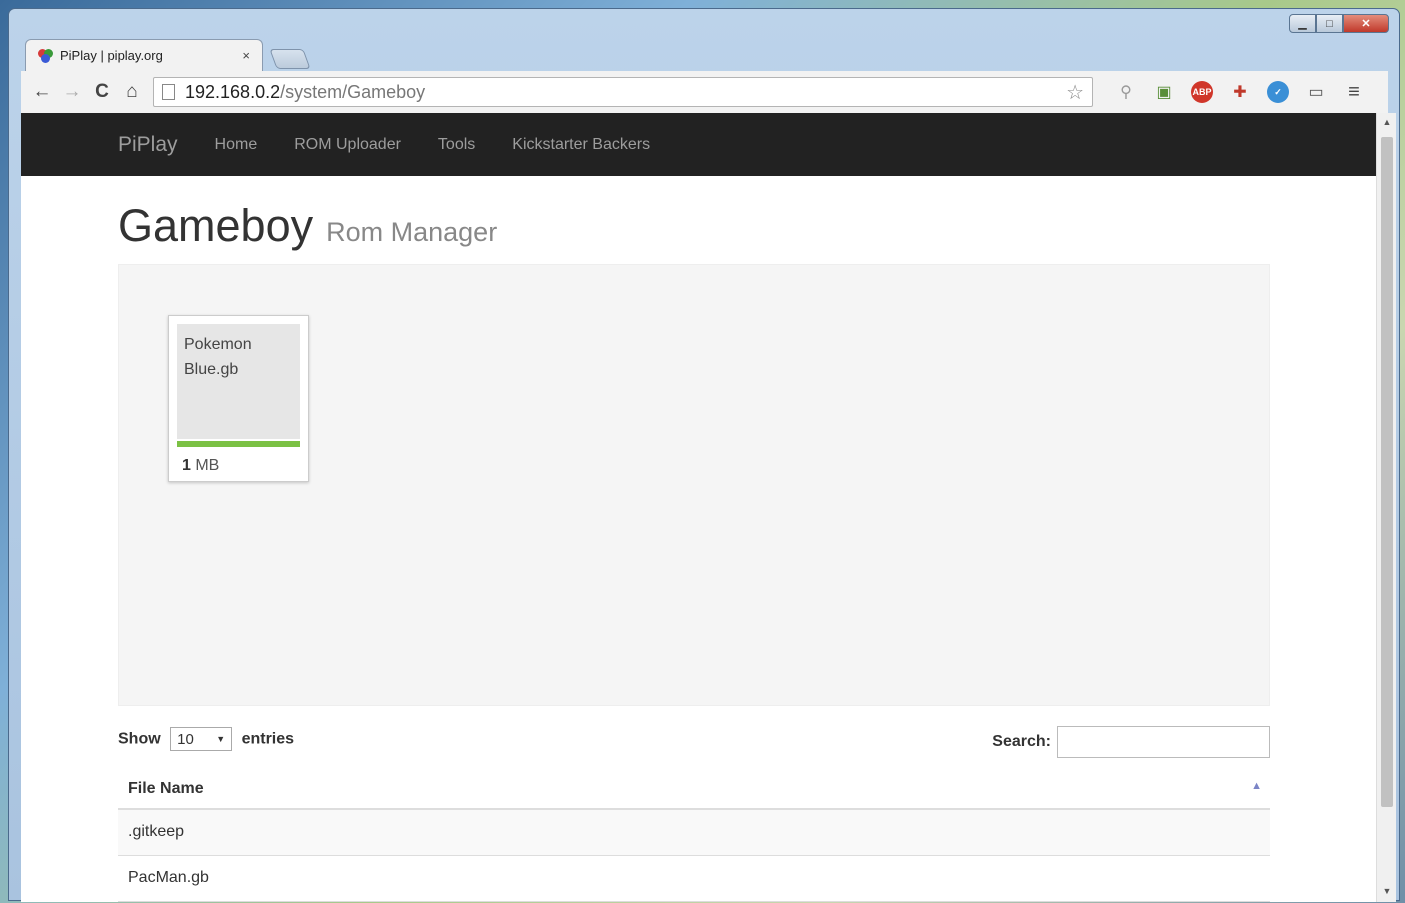 Image resolution: width=1405 pixels, height=903 pixels. What do you see at coordinates (42, 92) in the screenshot?
I see `back-icon: ←` at bounding box center [42, 92].